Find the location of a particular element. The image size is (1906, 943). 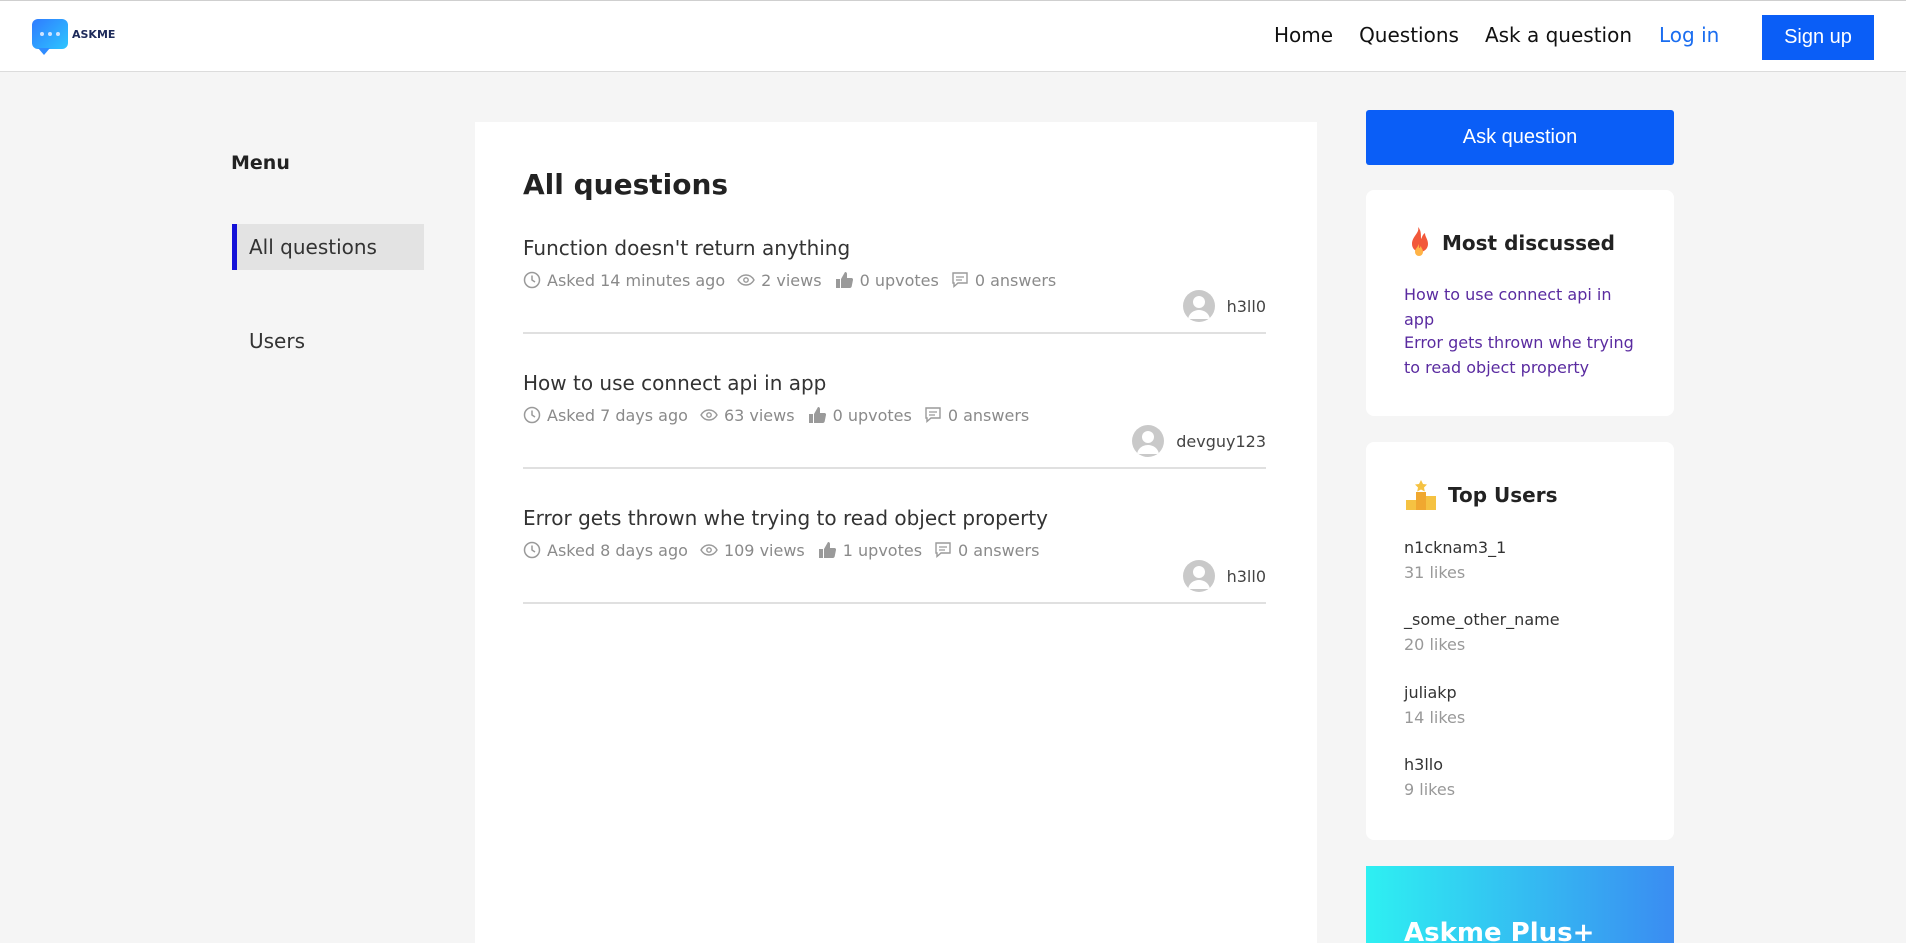

top-user-name: h3llo is located at coordinates (1423, 764).